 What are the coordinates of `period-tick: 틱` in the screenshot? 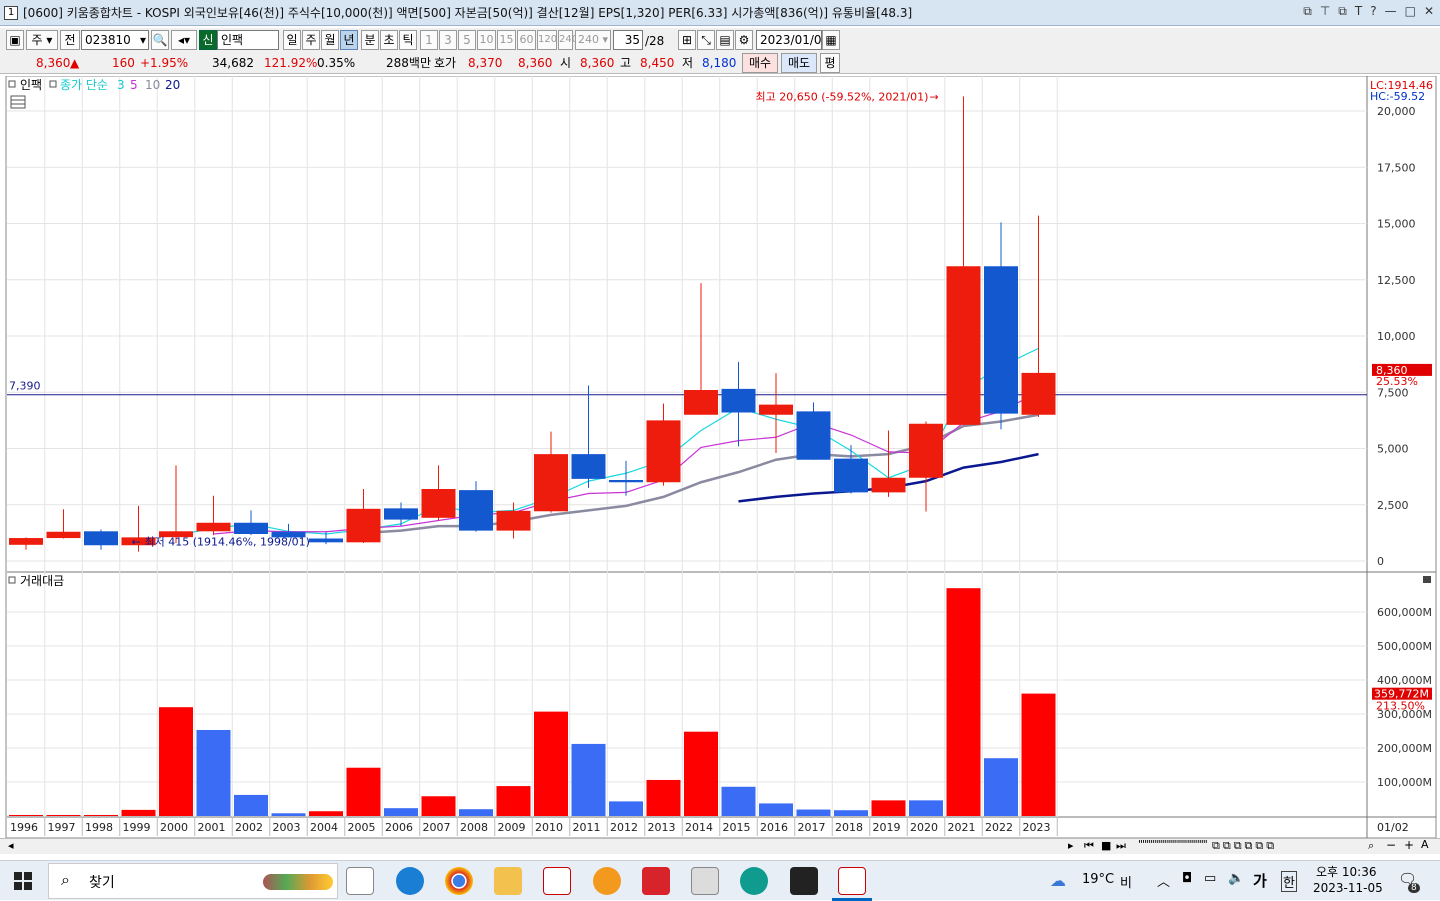 It's located at (408, 40).